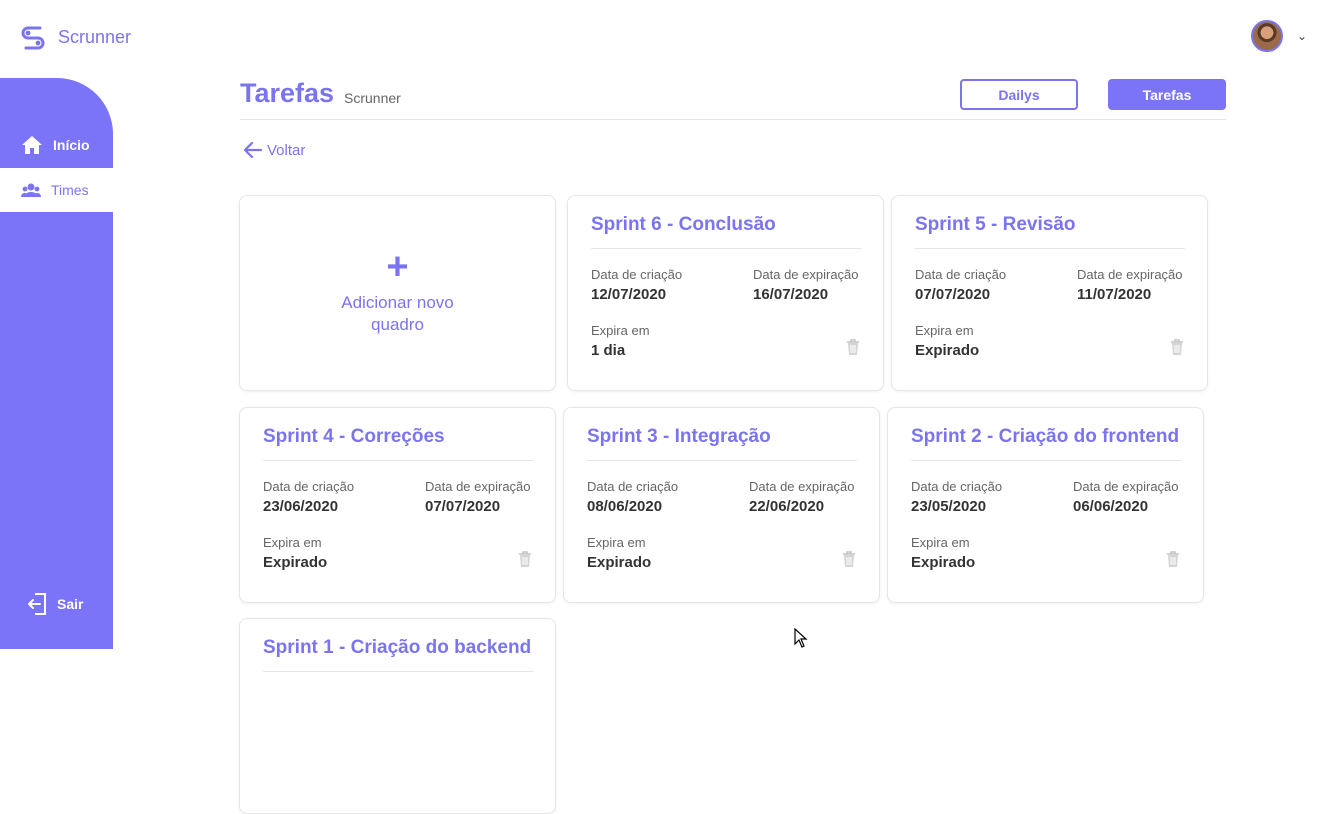 The width and height of the screenshot is (1328, 814). I want to click on page-subtitle: Scrunner, so click(372, 98).